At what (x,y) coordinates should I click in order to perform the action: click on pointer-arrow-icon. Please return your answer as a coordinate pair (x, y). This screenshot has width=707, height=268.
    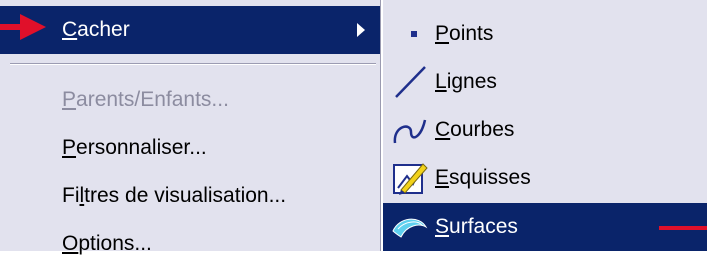
    Looking at the image, I should click on (23, 27).